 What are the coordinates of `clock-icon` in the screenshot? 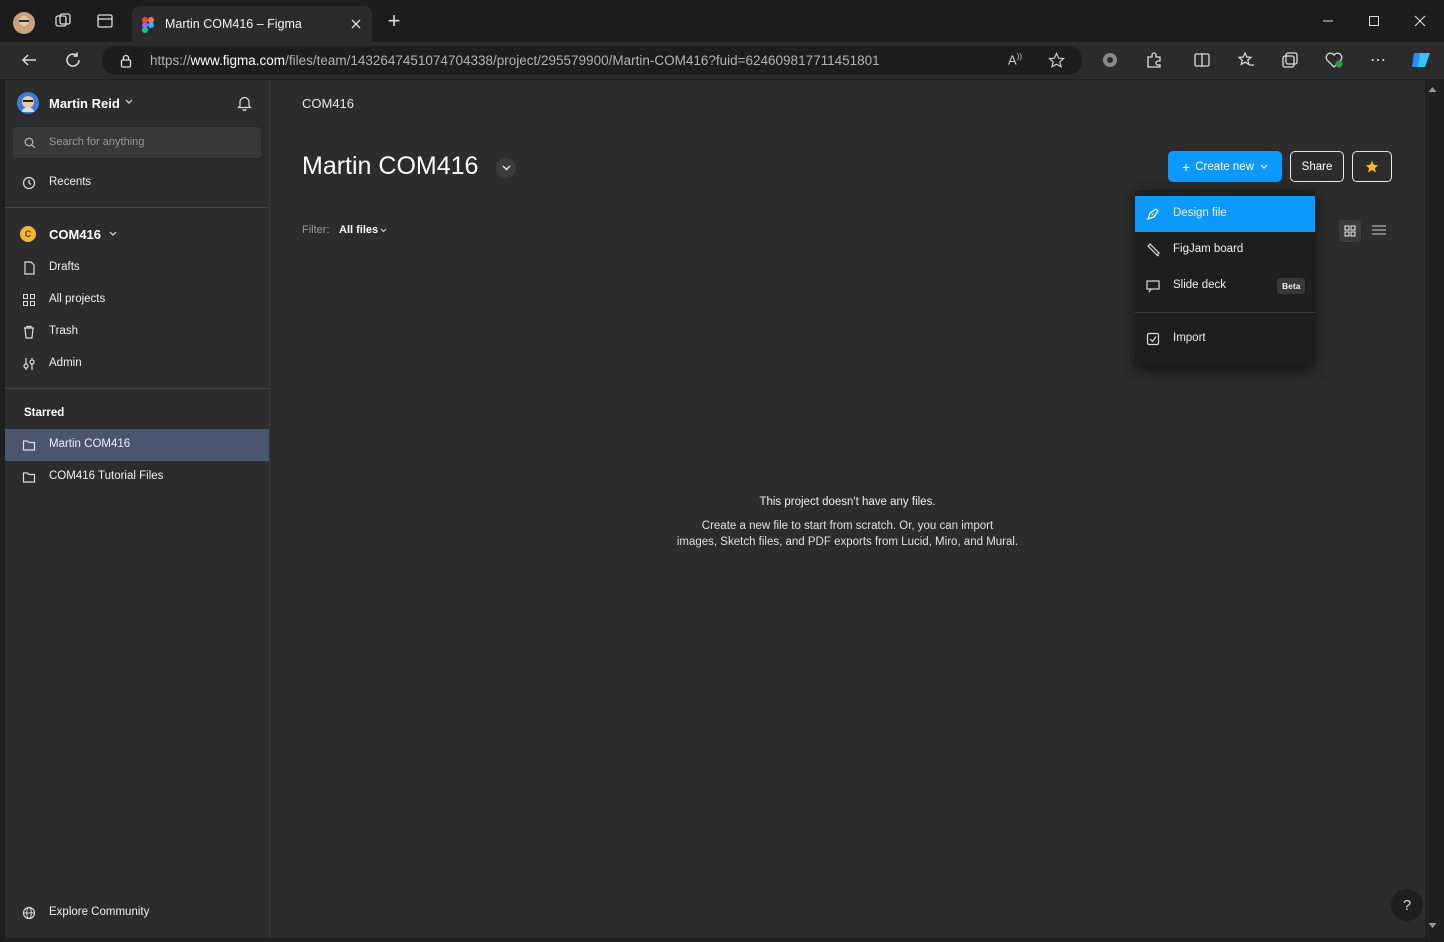 It's located at (29, 183).